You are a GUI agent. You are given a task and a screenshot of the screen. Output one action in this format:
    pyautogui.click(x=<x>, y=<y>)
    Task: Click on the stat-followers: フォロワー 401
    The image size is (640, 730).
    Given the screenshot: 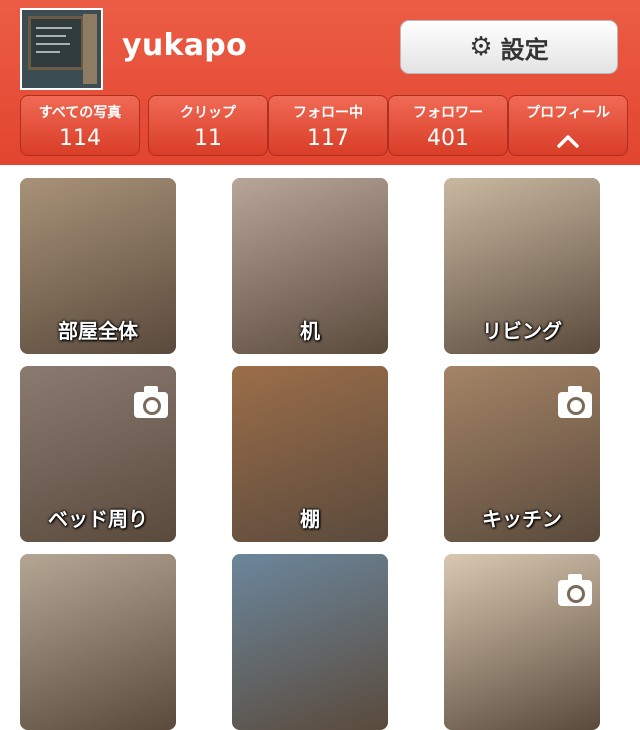 What is the action you would take?
    pyautogui.click(x=448, y=125)
    